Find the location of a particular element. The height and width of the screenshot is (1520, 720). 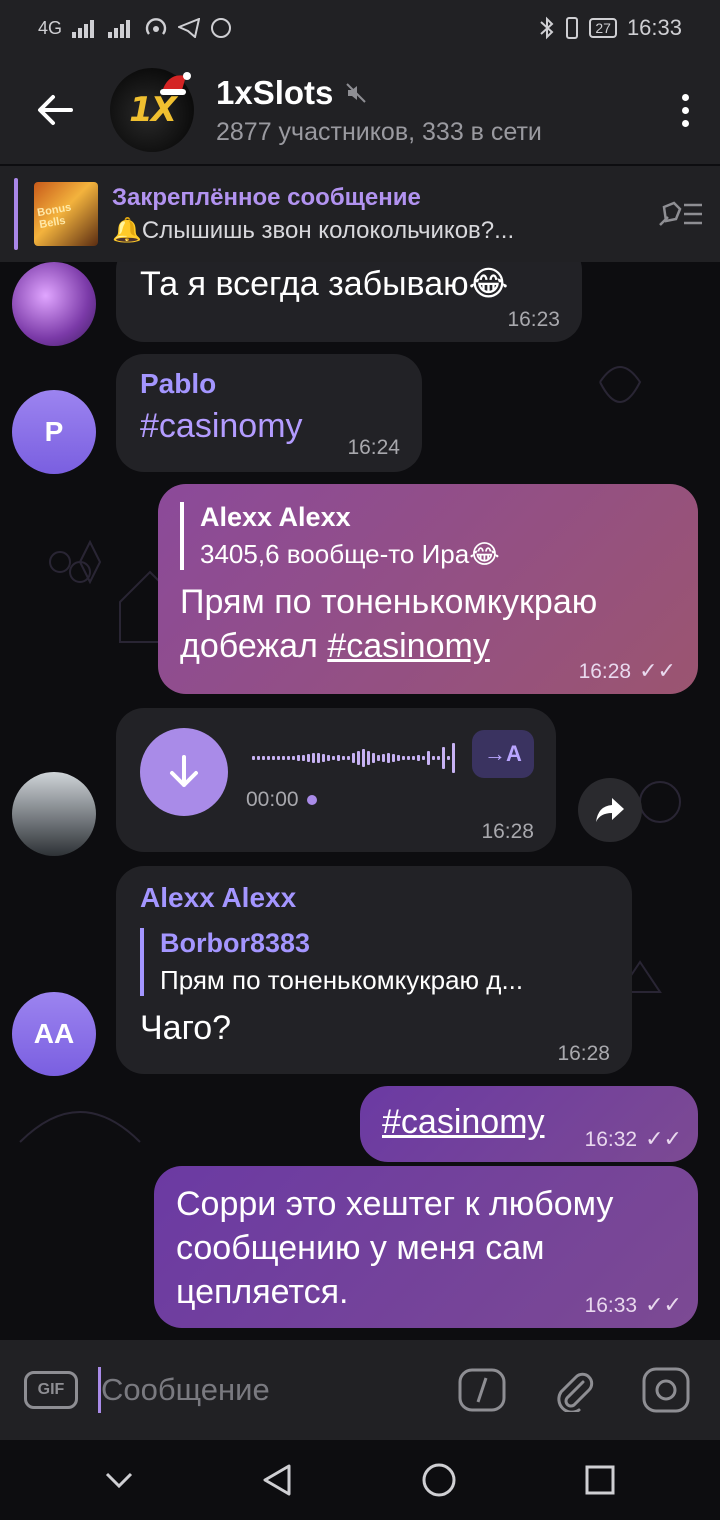

attach-button is located at coordinates (574, 1390).